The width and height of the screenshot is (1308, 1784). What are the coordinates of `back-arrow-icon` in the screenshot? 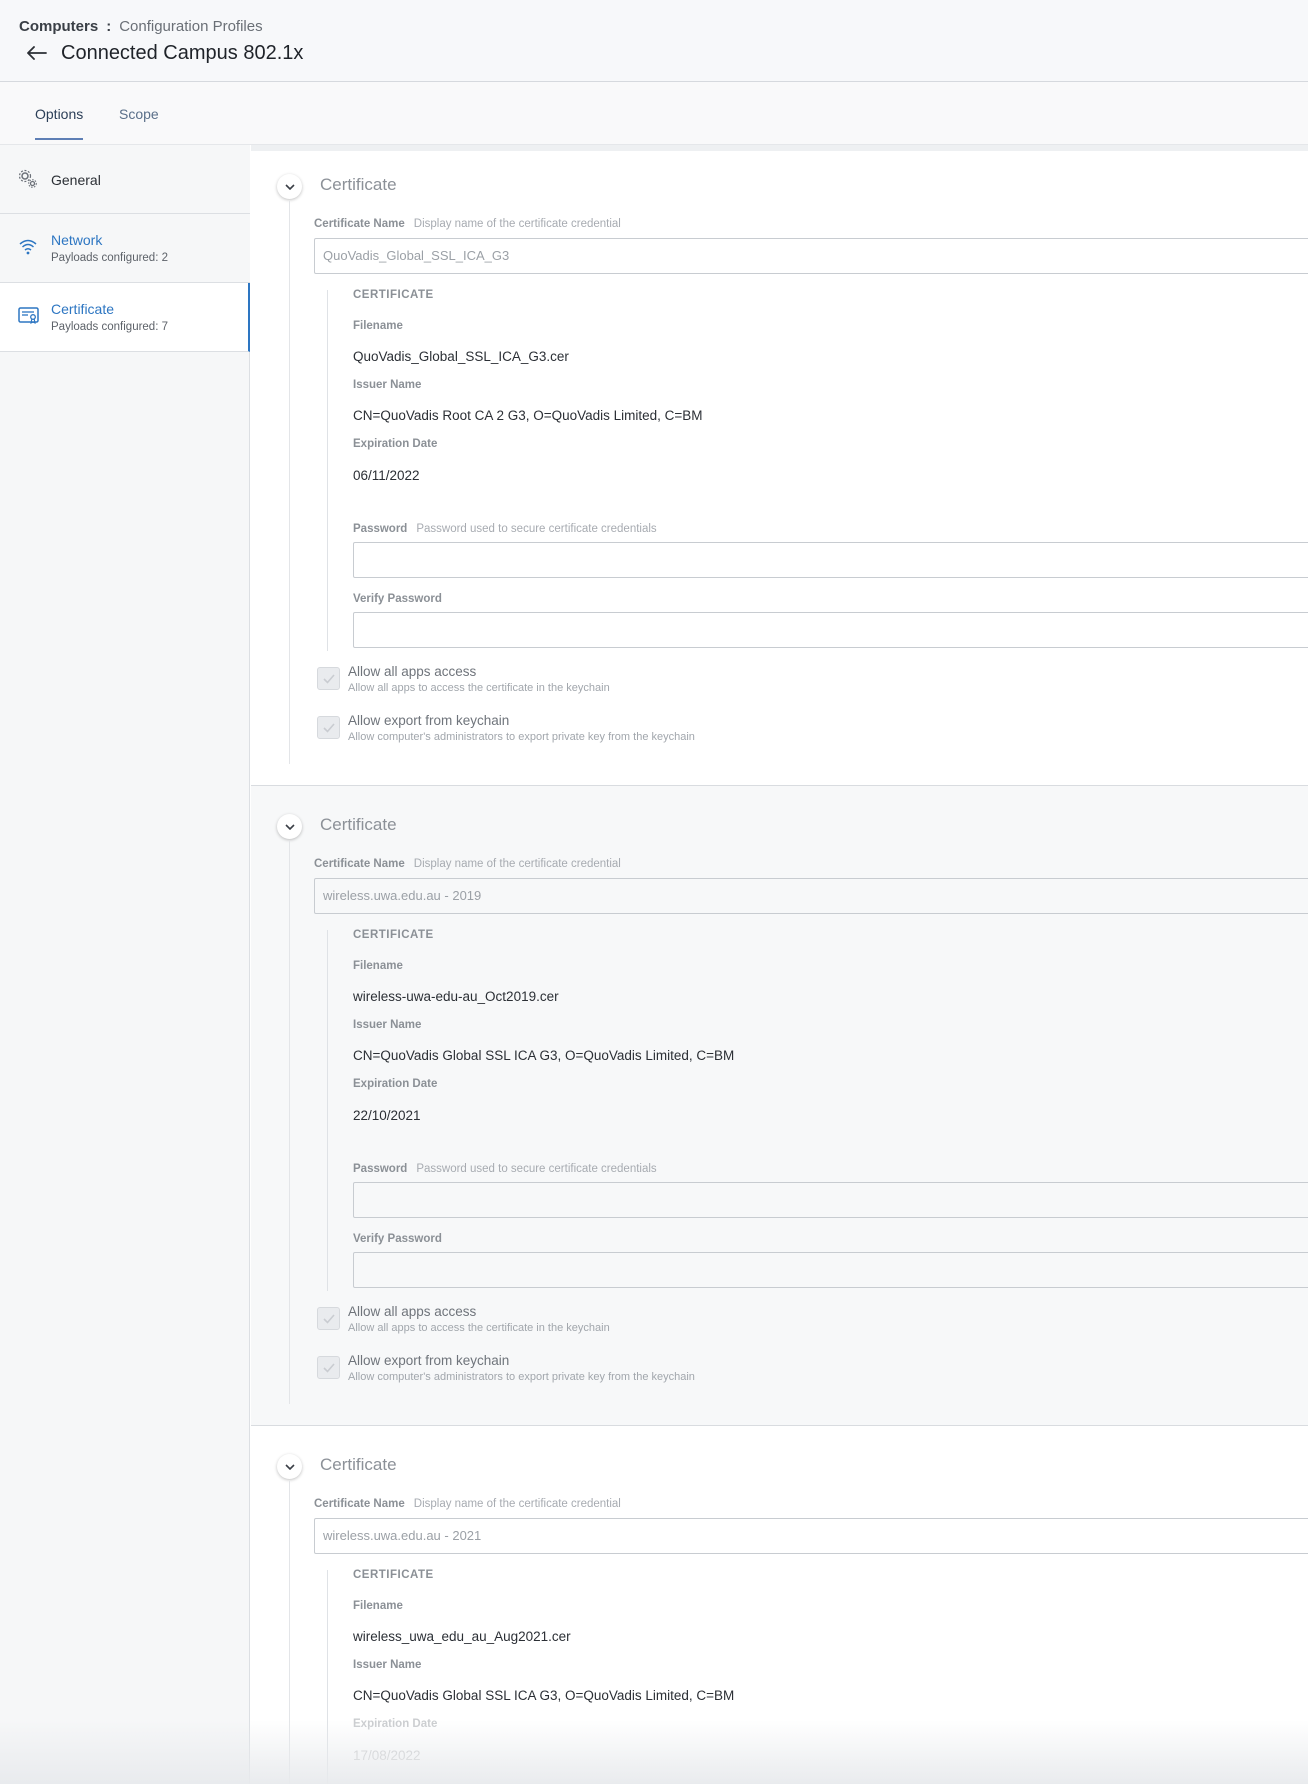 It's located at (37, 53).